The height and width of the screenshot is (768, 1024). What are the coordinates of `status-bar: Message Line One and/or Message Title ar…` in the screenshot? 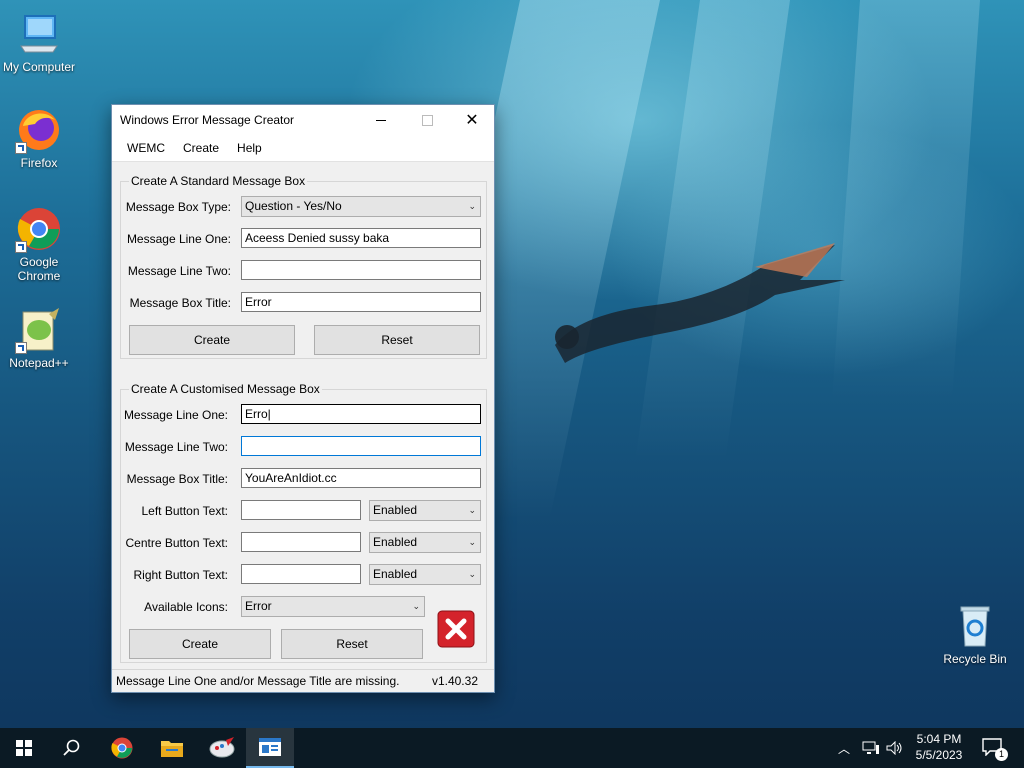 It's located at (303, 680).